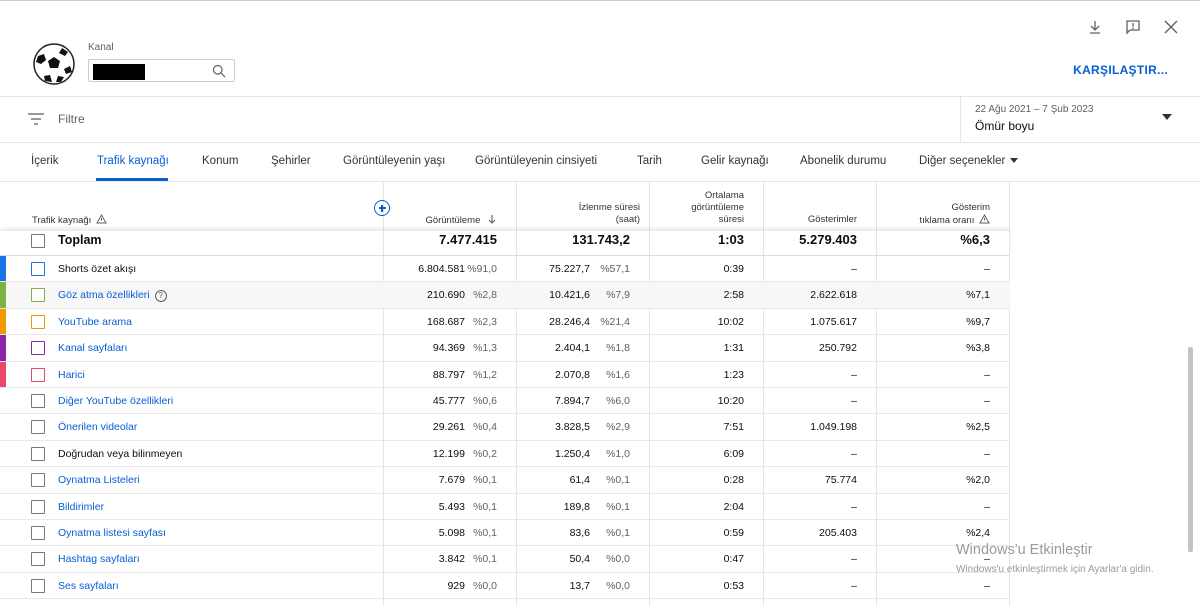 This screenshot has height=606, width=1200. I want to click on column-header-impressions: Gösterimler, so click(832, 220).